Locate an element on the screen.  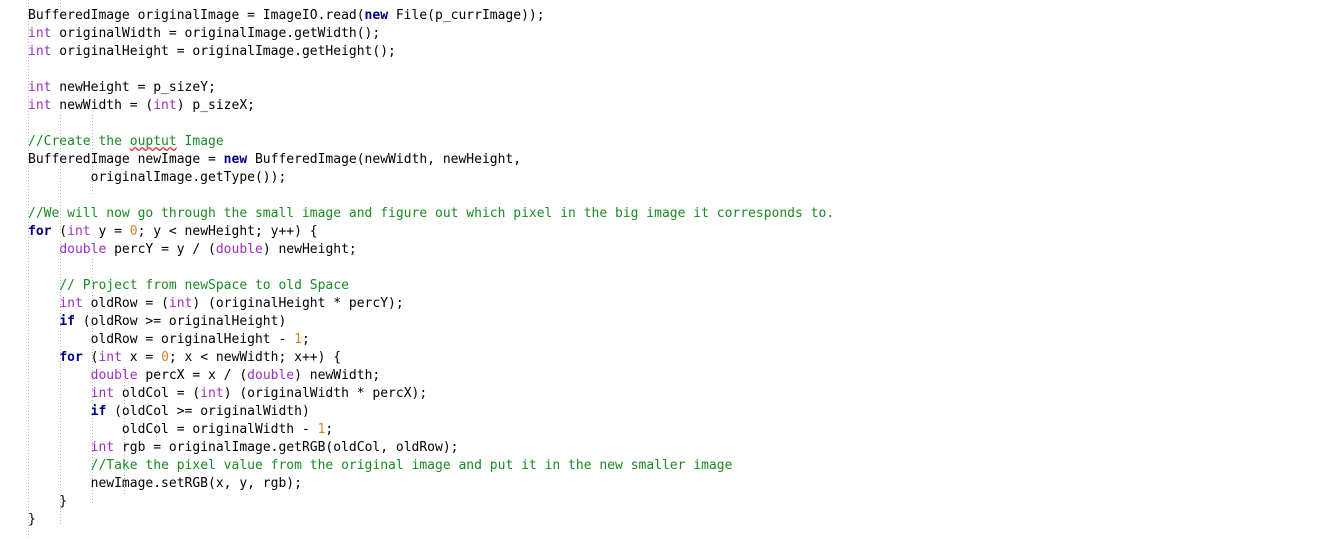
code-line: for (int x = 0; x < newWidth; x++) { is located at coordinates (677, 358).